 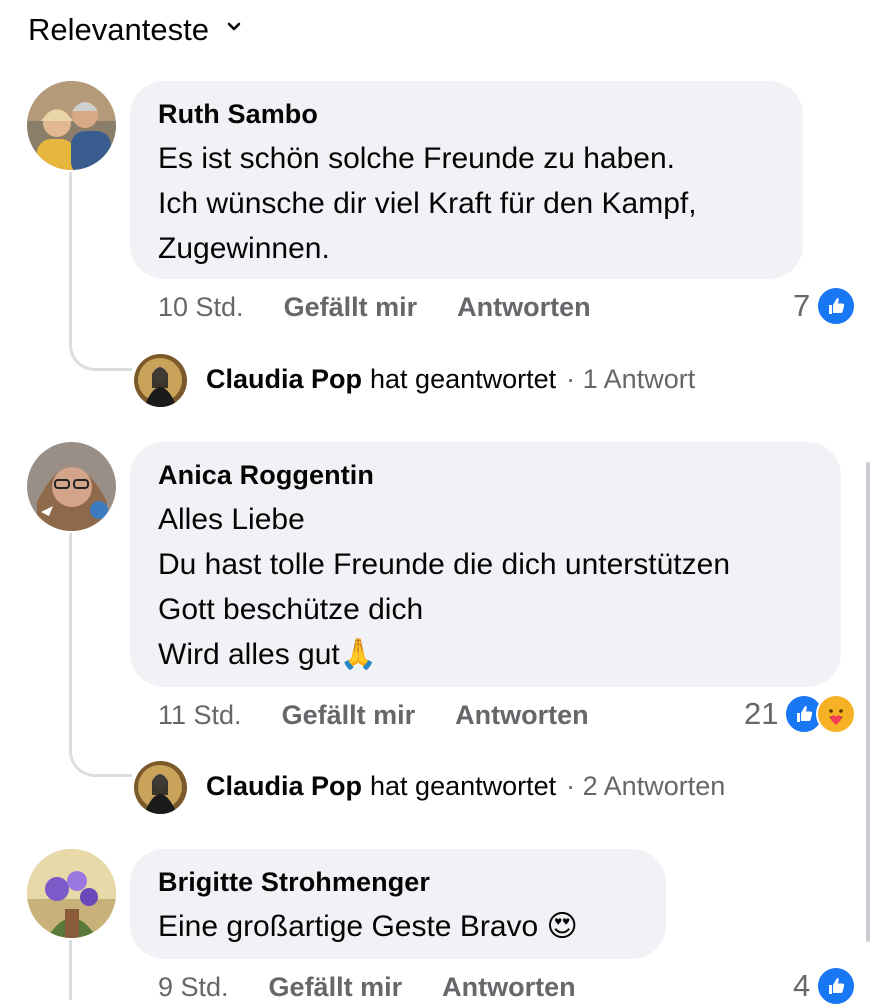 What do you see at coordinates (646, 786) in the screenshot?
I see `reply-count: · 2 Antworten` at bounding box center [646, 786].